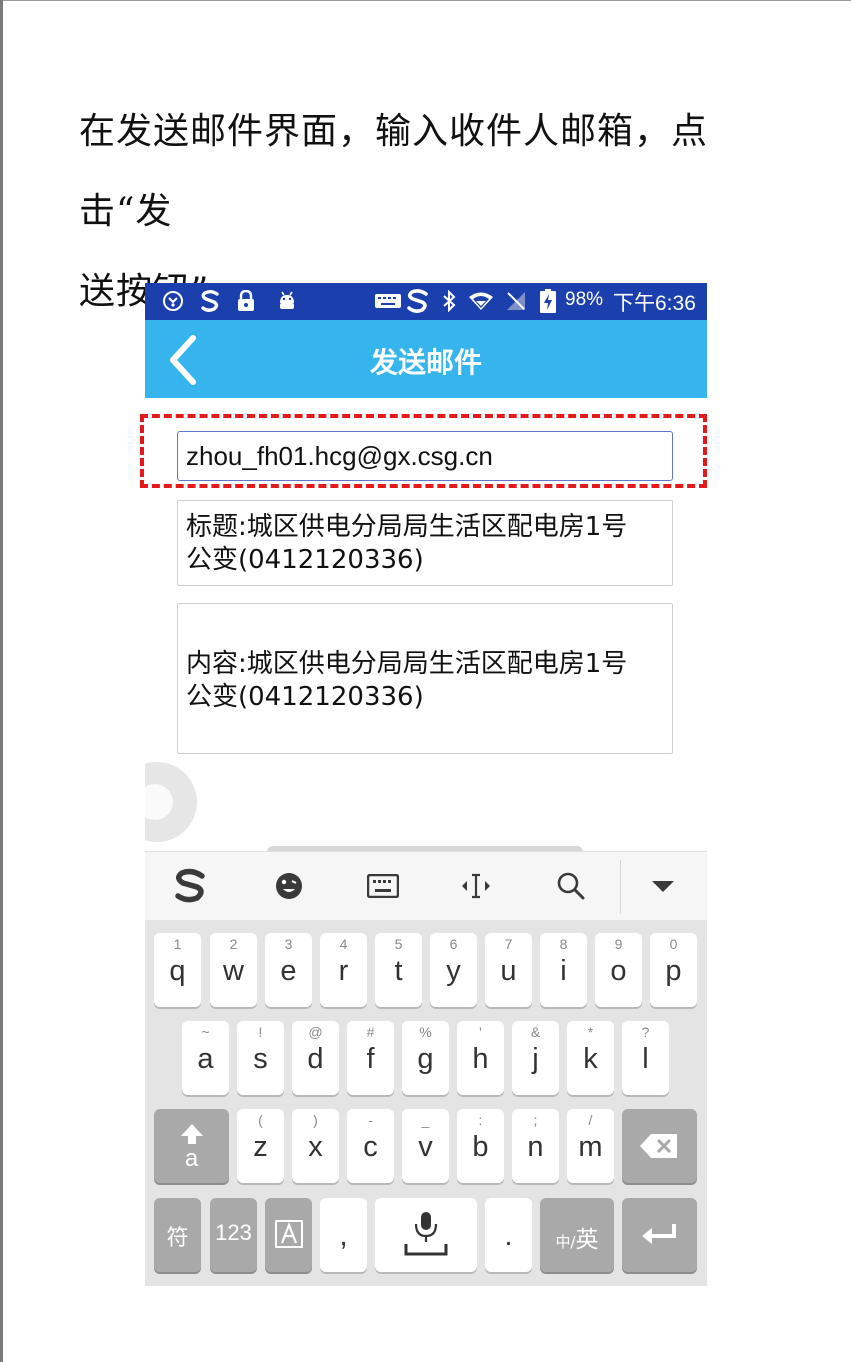 Image resolution: width=851 pixels, height=1362 pixels. Describe the element at coordinates (260, 1120) in the screenshot. I see `key-hint: (` at that location.